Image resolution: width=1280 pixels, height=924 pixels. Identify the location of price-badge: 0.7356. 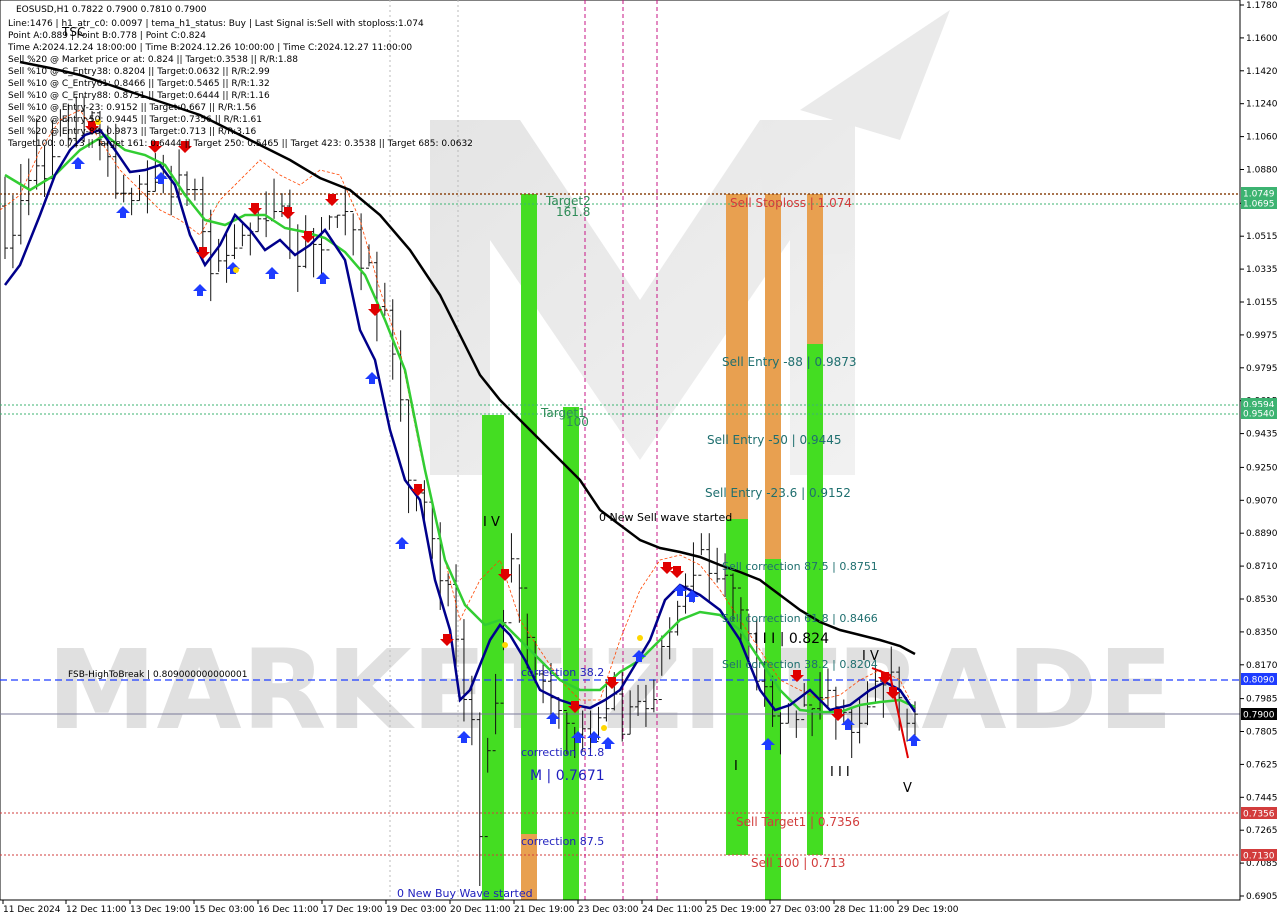
(1259, 813).